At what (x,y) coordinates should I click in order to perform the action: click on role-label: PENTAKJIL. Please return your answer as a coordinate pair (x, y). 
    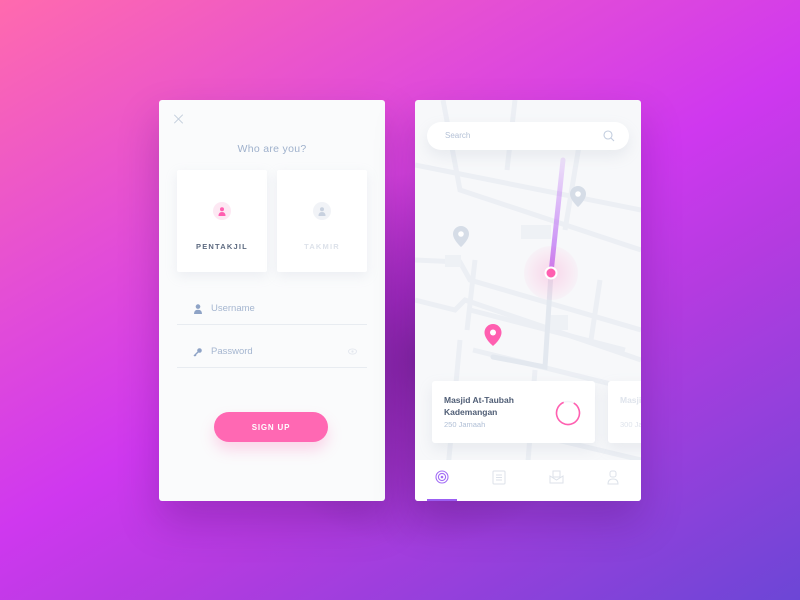
    Looking at the image, I should click on (222, 246).